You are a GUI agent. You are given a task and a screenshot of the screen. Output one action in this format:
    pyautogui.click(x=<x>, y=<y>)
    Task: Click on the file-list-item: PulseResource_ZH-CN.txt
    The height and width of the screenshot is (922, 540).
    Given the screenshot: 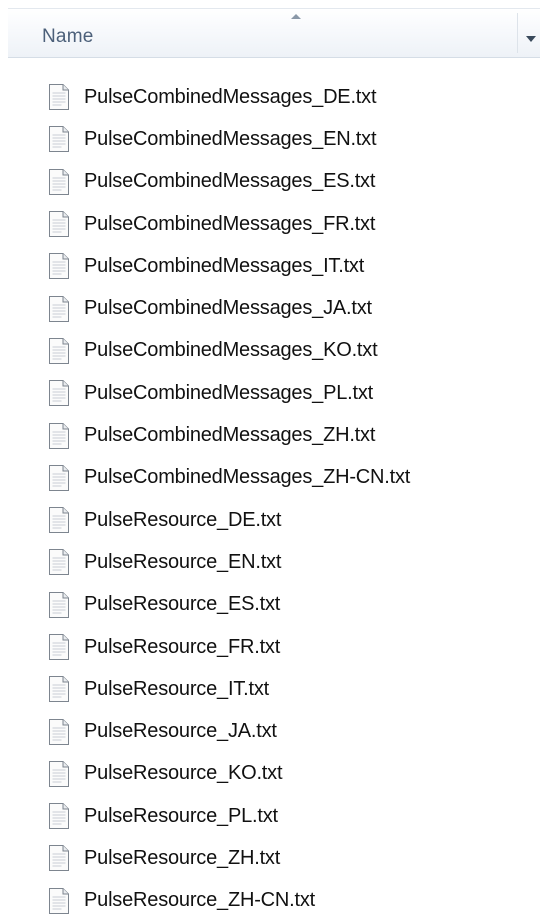 What is the action you would take?
    pyautogui.click(x=286, y=901)
    